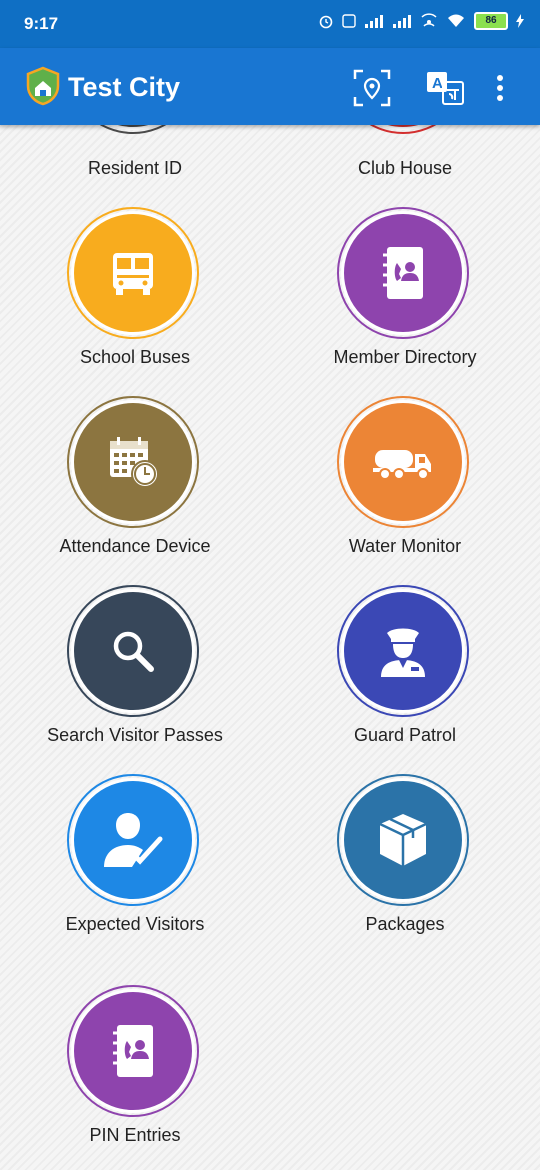 Image resolution: width=540 pixels, height=1170 pixels. What do you see at coordinates (520, 21) in the screenshot?
I see `charging-icon` at bounding box center [520, 21].